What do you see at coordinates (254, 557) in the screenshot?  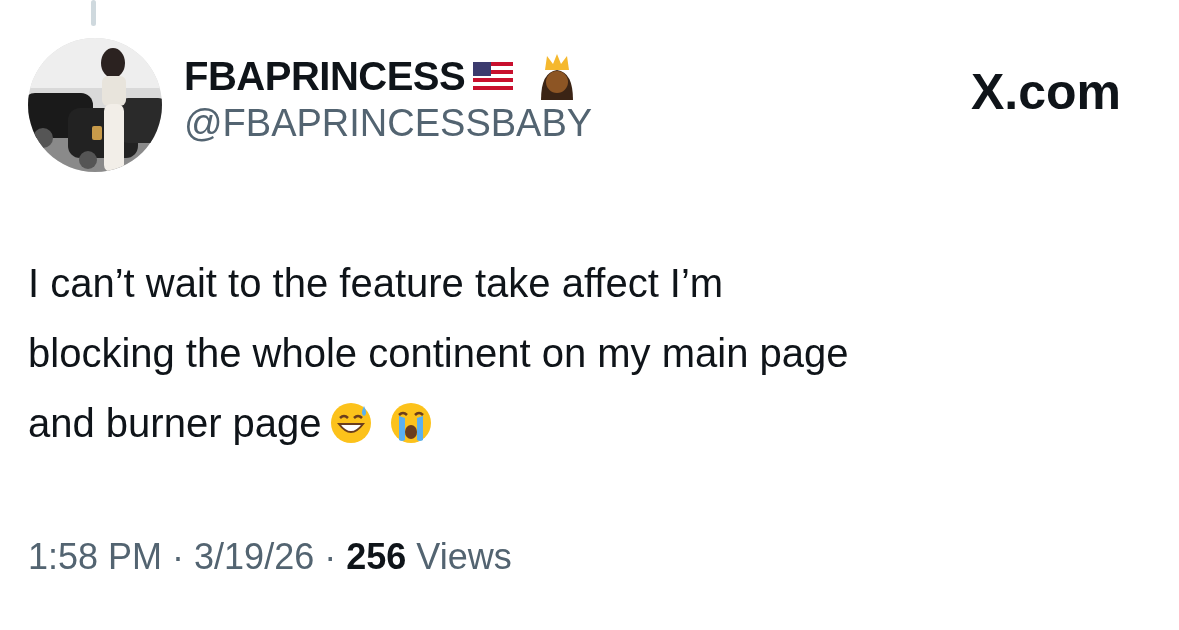 I see `post-date: 3/19/26` at bounding box center [254, 557].